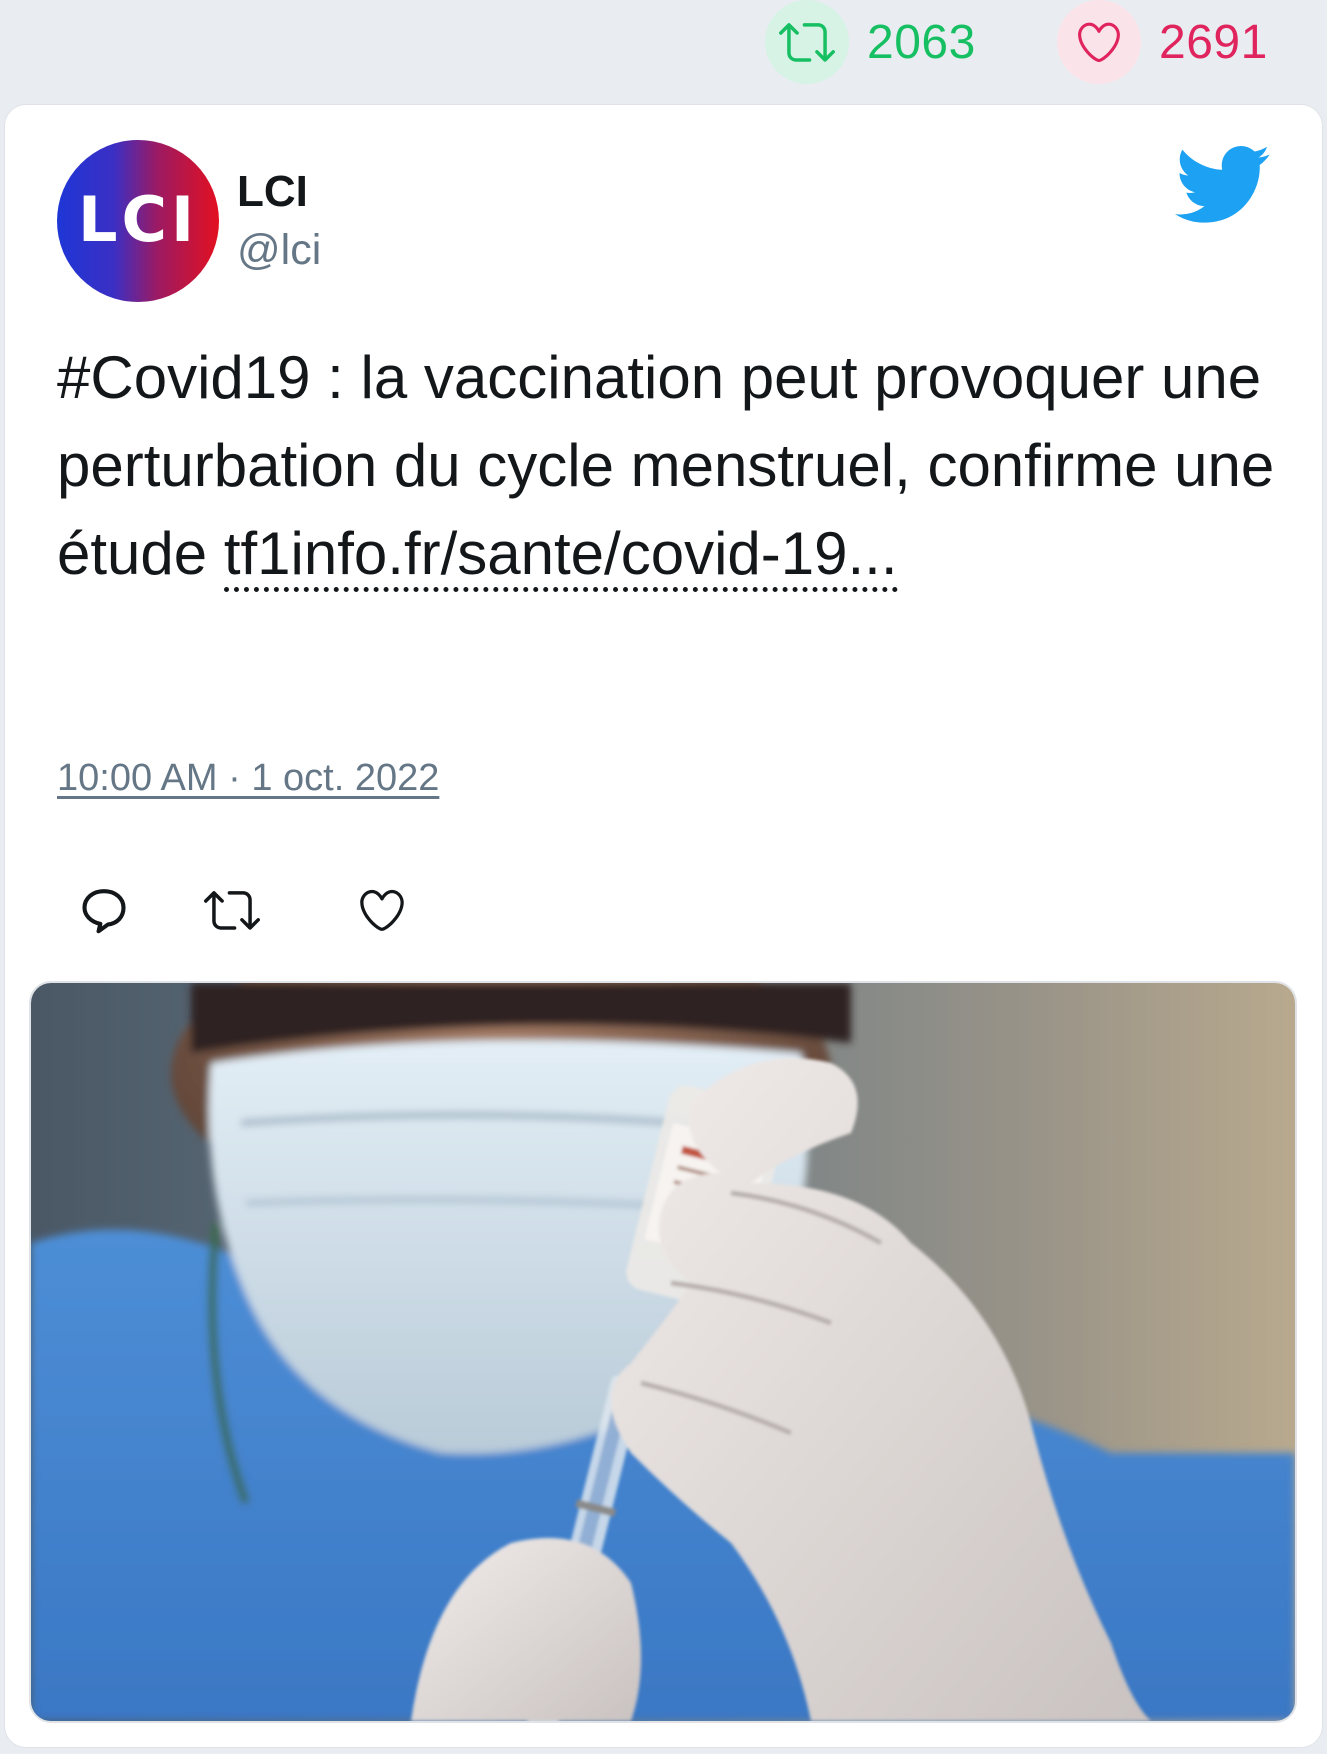 The width and height of the screenshot is (1327, 1754). What do you see at coordinates (104, 910) in the screenshot?
I see `reply-icon` at bounding box center [104, 910].